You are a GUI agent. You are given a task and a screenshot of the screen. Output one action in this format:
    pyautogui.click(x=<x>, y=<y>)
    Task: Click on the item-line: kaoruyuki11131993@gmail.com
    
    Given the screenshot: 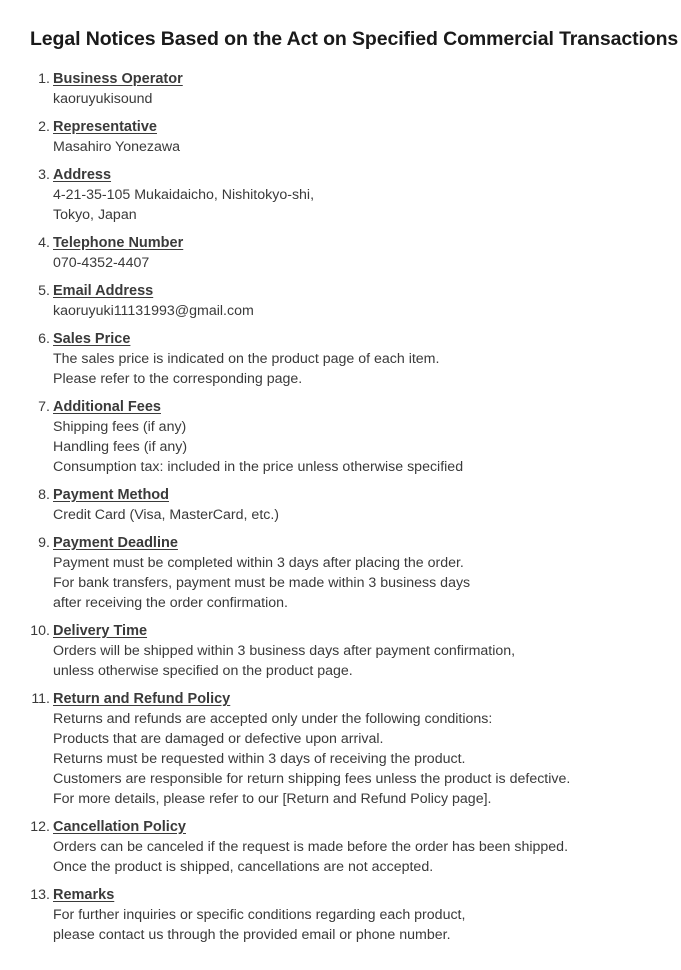 What is the action you would take?
    pyautogui.click(x=153, y=311)
    